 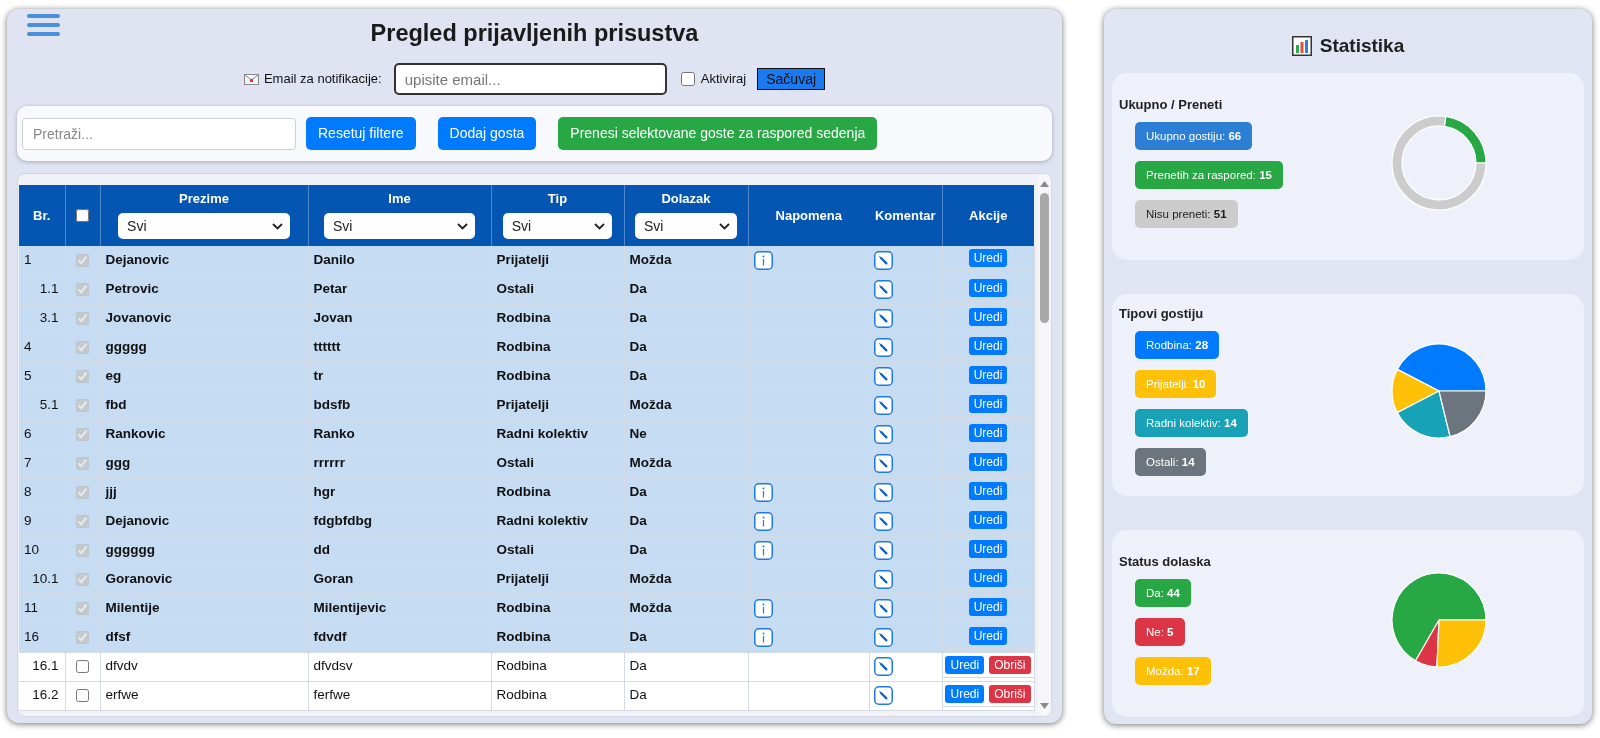 I want to click on toolbar-button: Resetuj filtere, so click(x=361, y=133).